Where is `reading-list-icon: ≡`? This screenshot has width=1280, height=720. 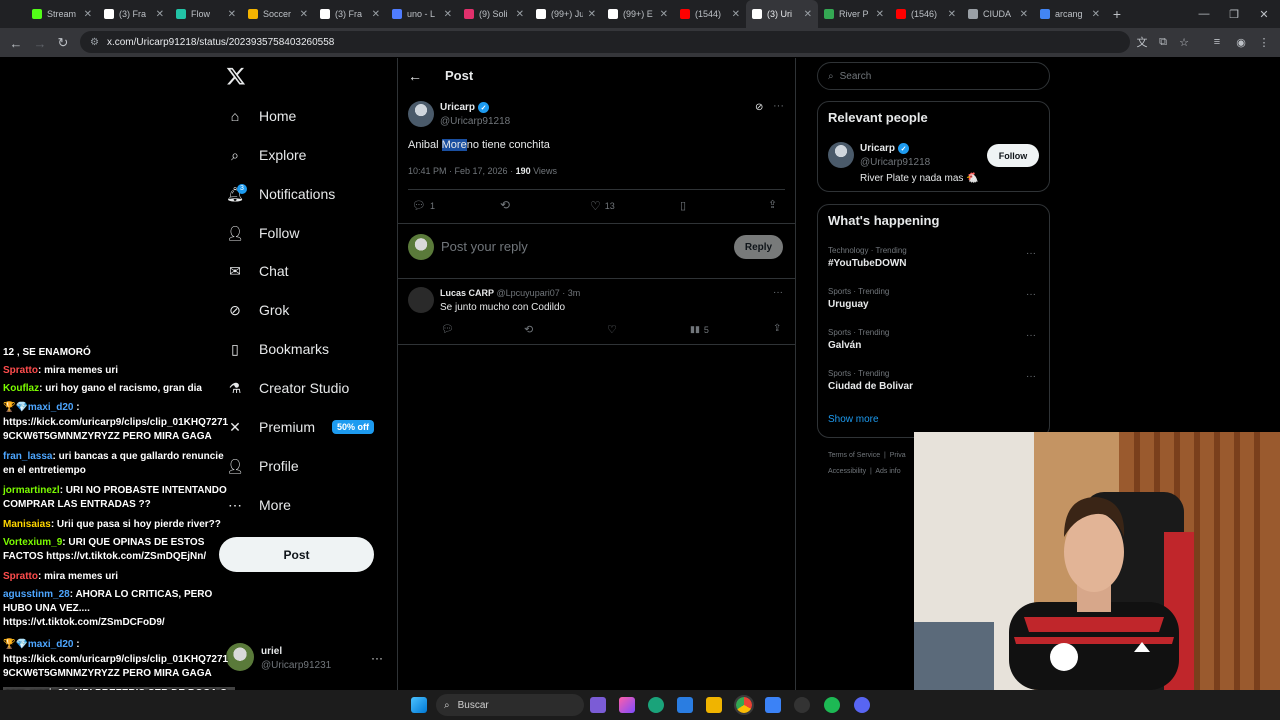 reading-list-icon: ≡ is located at coordinates (1217, 42).